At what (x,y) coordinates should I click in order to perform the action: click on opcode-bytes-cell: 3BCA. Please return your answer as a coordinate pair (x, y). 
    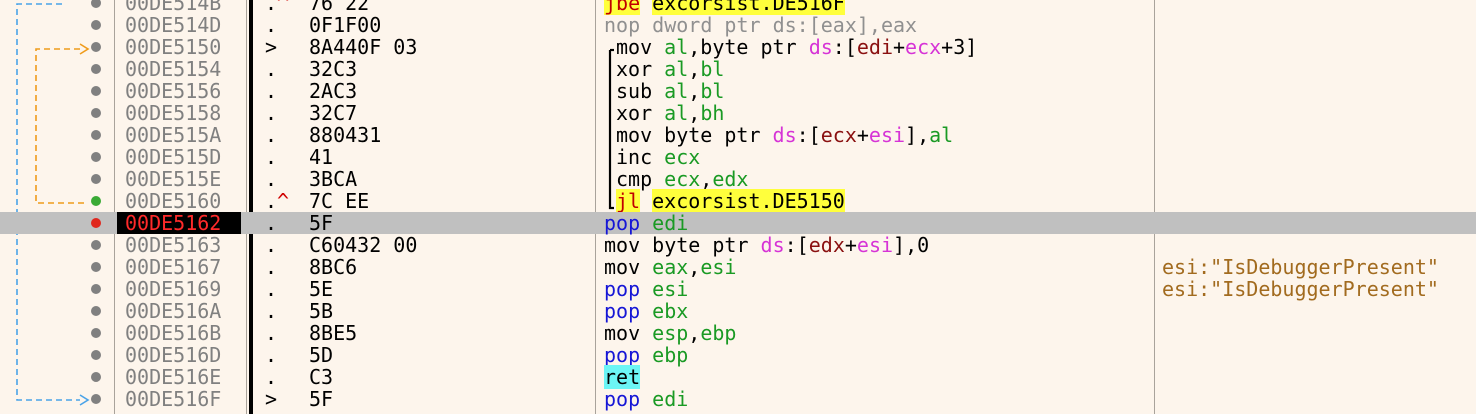
    Looking at the image, I should click on (333, 179).